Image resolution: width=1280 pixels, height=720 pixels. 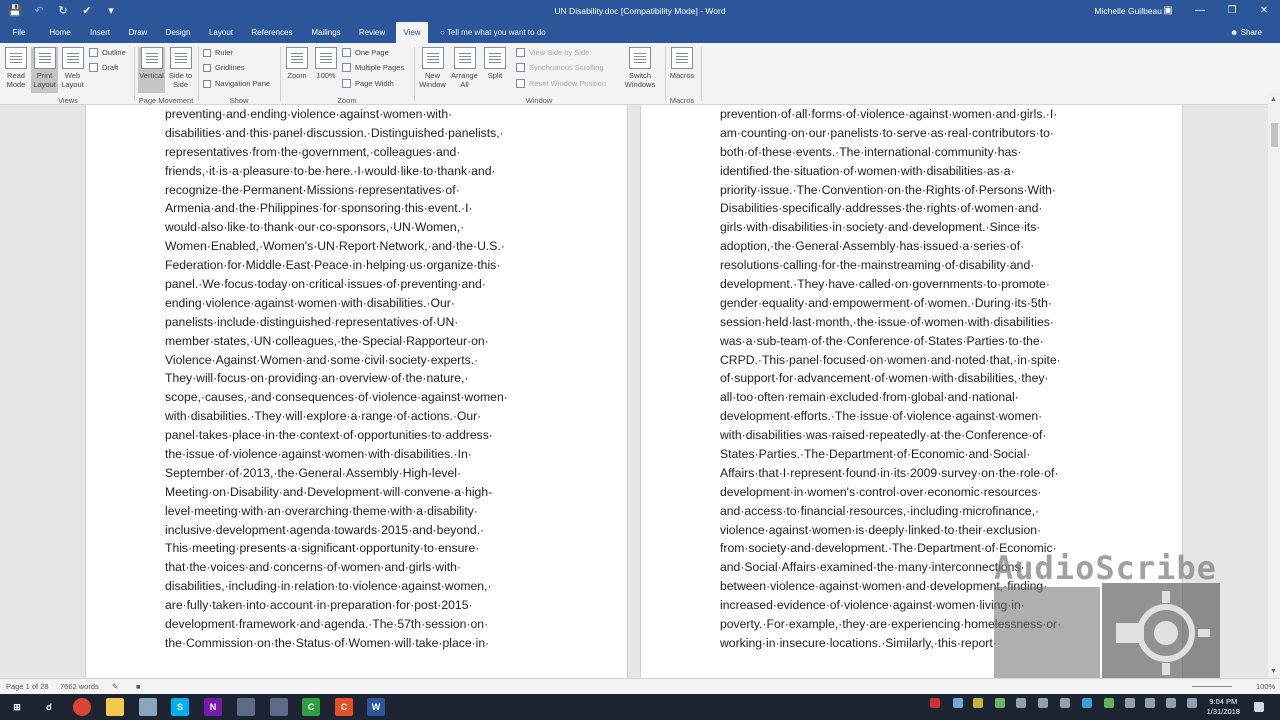 What do you see at coordinates (17, 707) in the screenshot?
I see `windows-start-icon: ⊞` at bounding box center [17, 707].